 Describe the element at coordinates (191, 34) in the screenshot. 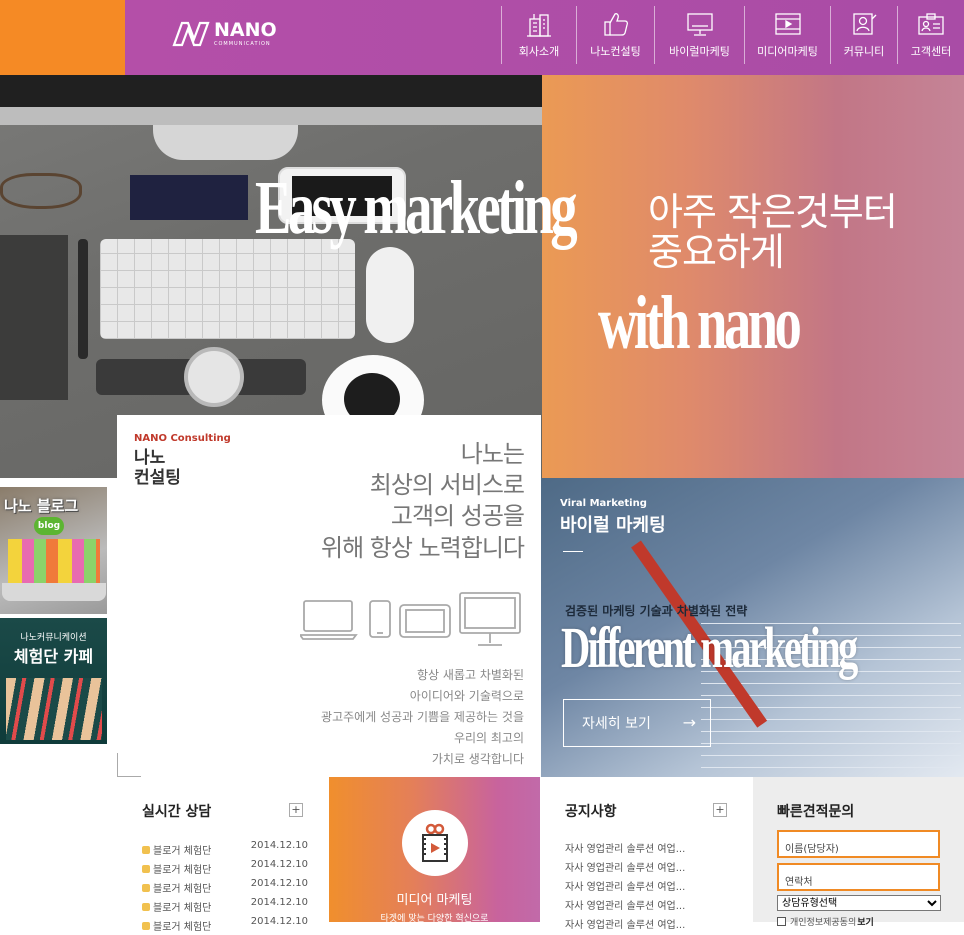

I see `nano-logo-icon` at that location.